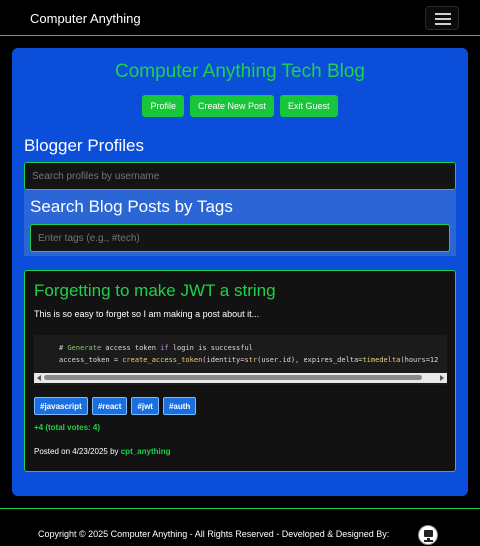 This screenshot has width=480, height=546. I want to click on tag-search-input, so click(240, 238).